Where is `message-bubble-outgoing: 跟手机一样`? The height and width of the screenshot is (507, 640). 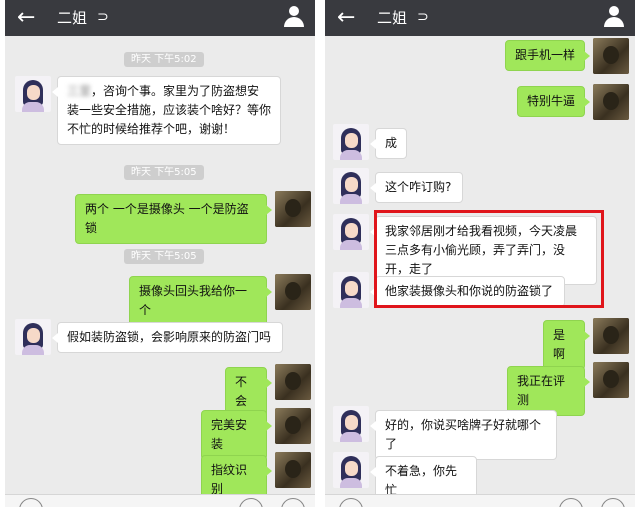 message-bubble-outgoing: 跟手机一样 is located at coordinates (547, 55).